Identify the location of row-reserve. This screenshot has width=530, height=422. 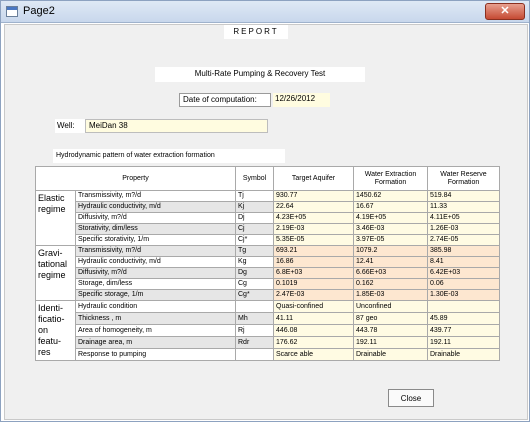
(463, 306).